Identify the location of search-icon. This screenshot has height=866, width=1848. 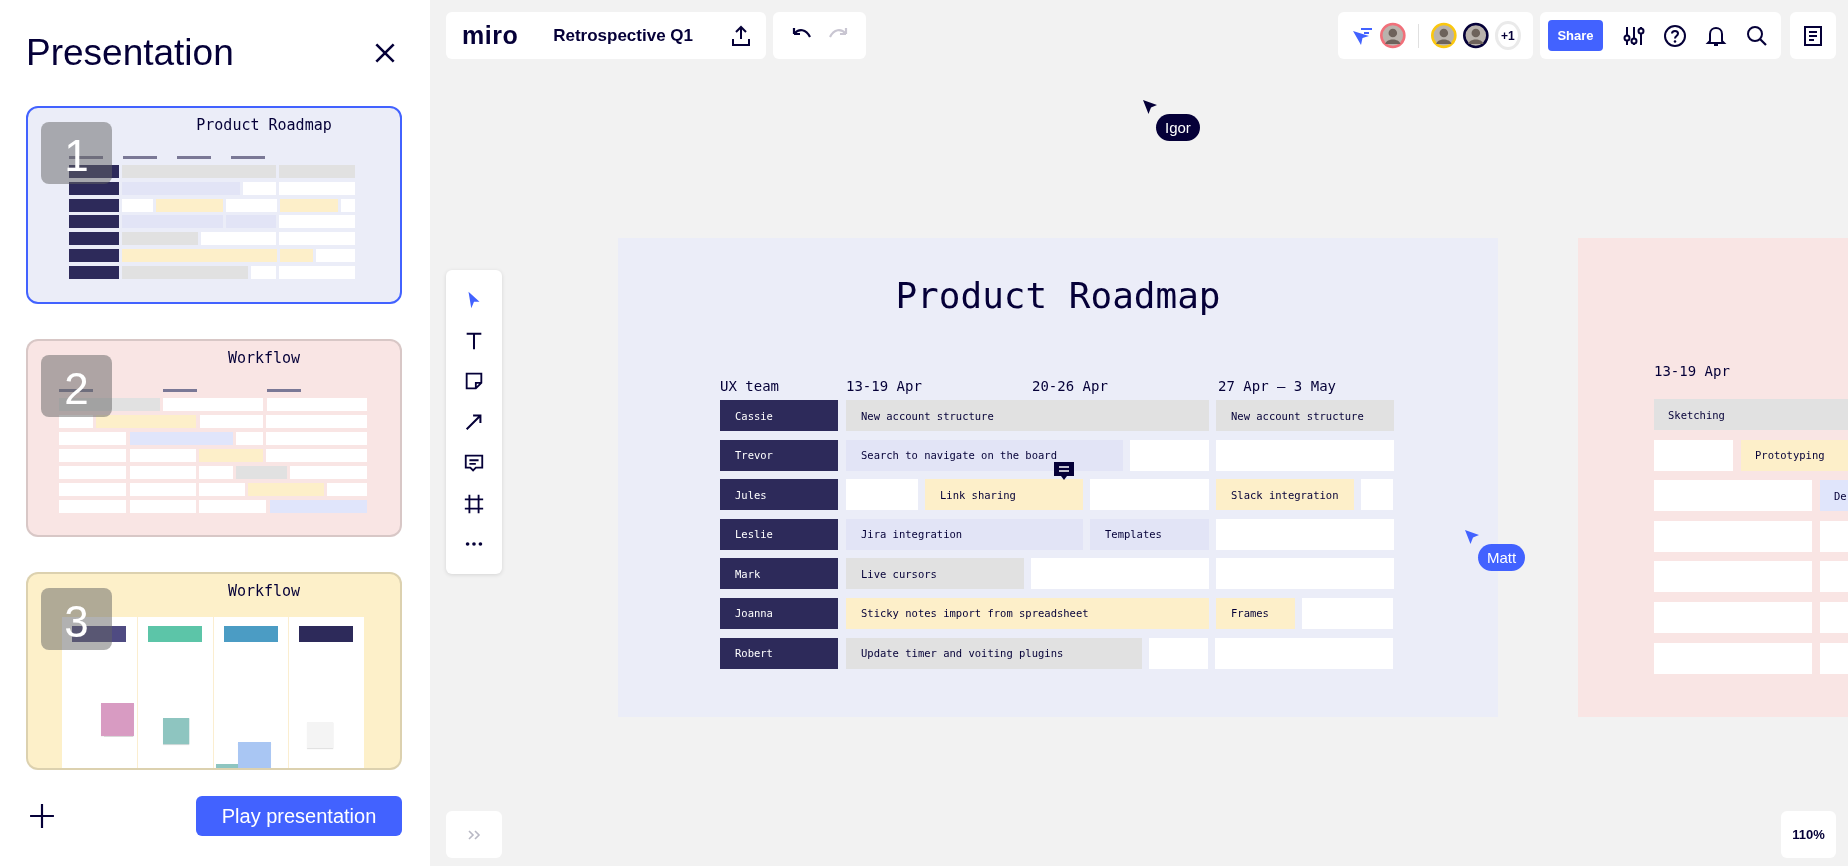
(1757, 35).